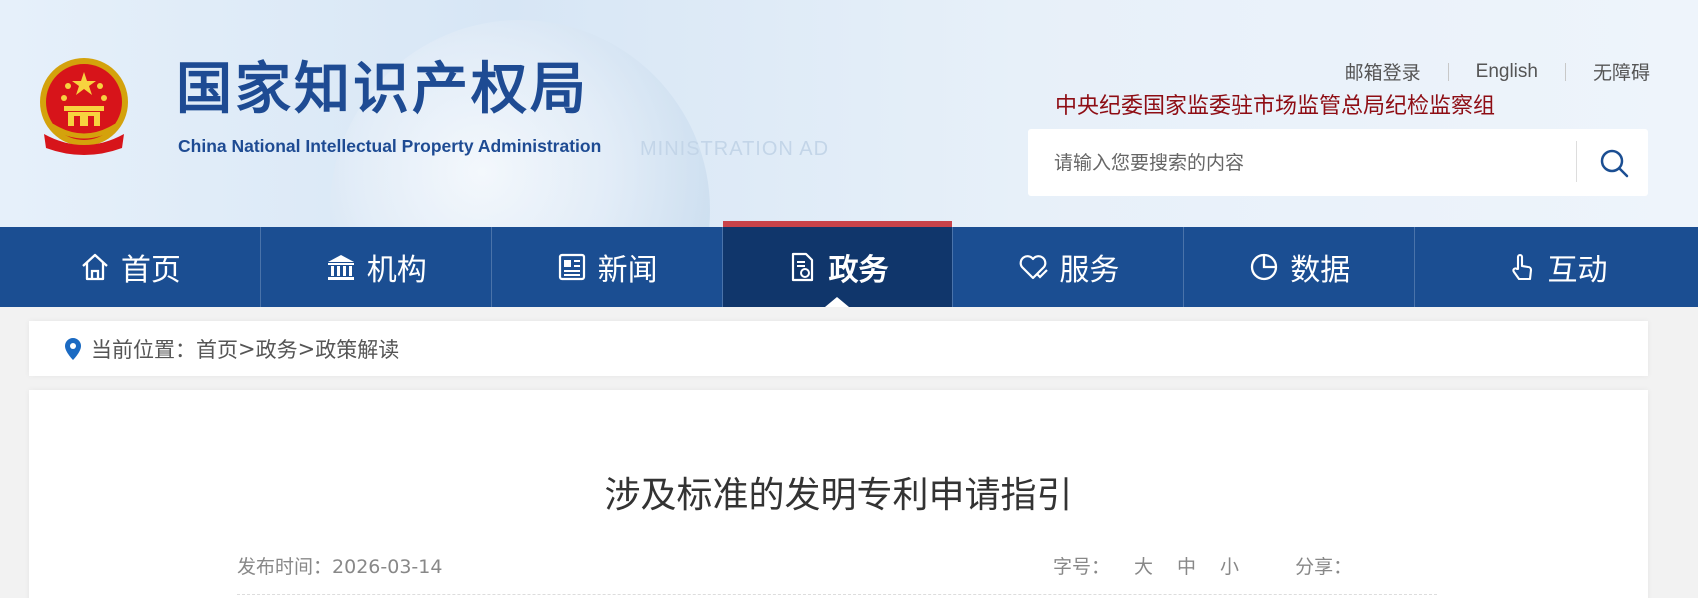 The height and width of the screenshot is (598, 1698). Describe the element at coordinates (84, 108) in the screenshot. I see `national-emblem-icon` at that location.